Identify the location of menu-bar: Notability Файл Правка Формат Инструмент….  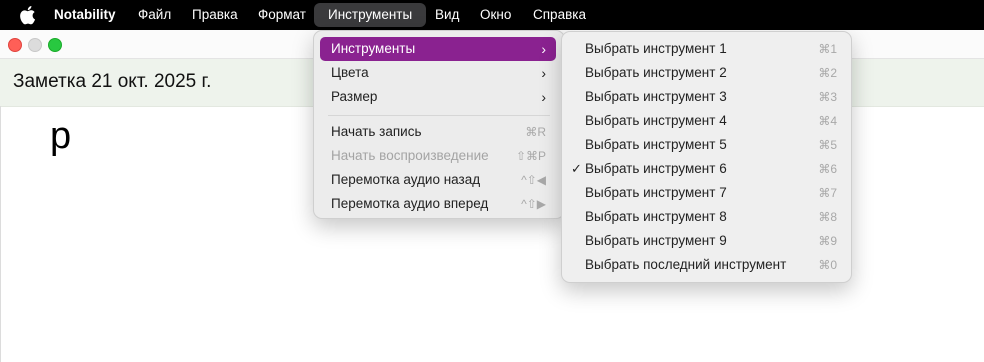
(492, 15).